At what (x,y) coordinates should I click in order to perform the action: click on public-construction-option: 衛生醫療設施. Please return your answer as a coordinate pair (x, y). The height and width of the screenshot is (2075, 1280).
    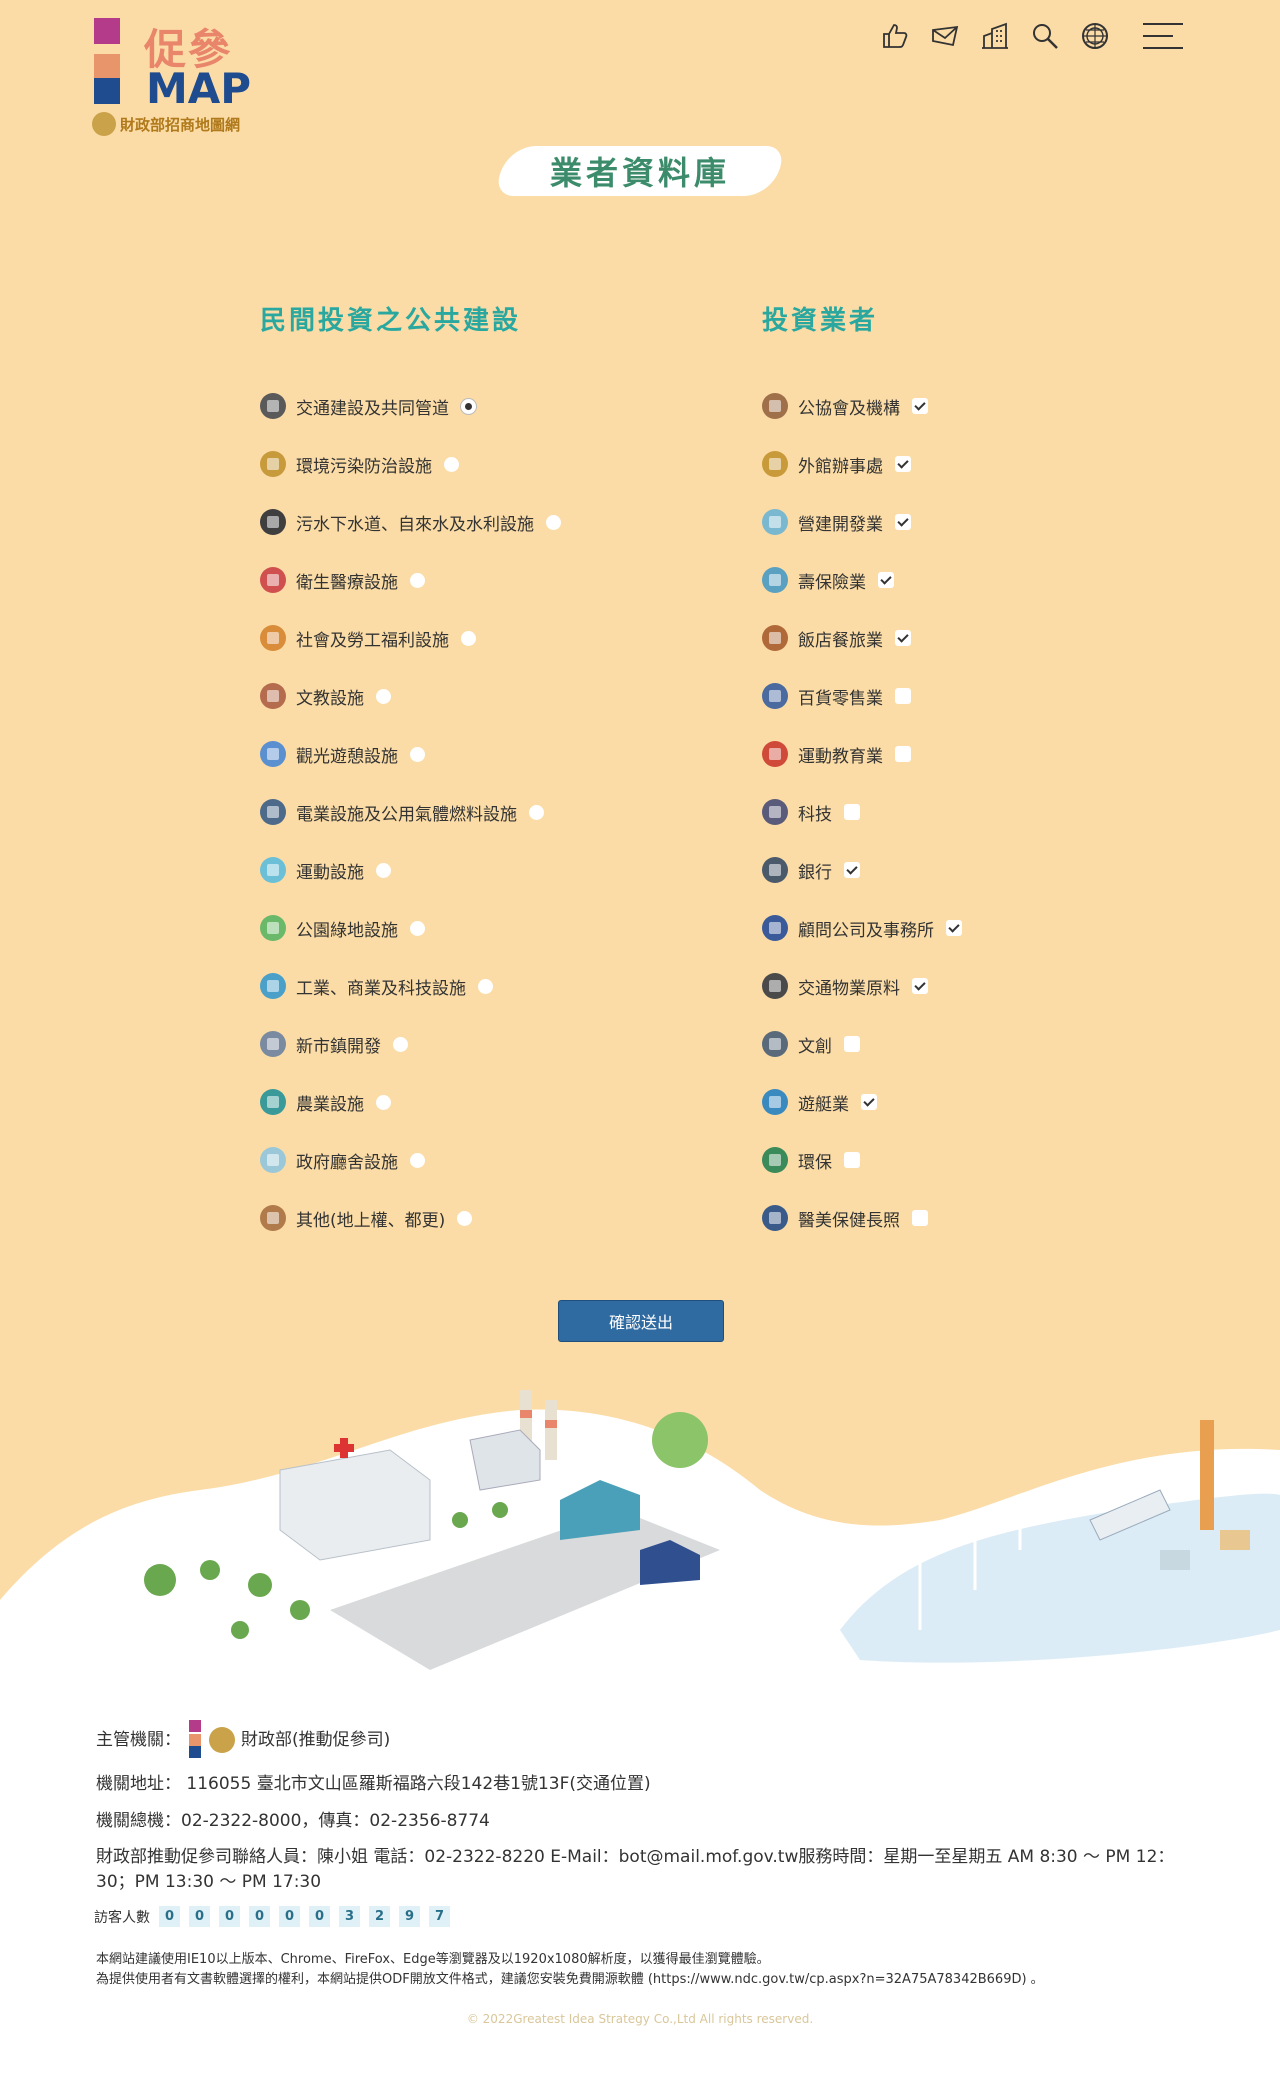
    Looking at the image, I should click on (410, 580).